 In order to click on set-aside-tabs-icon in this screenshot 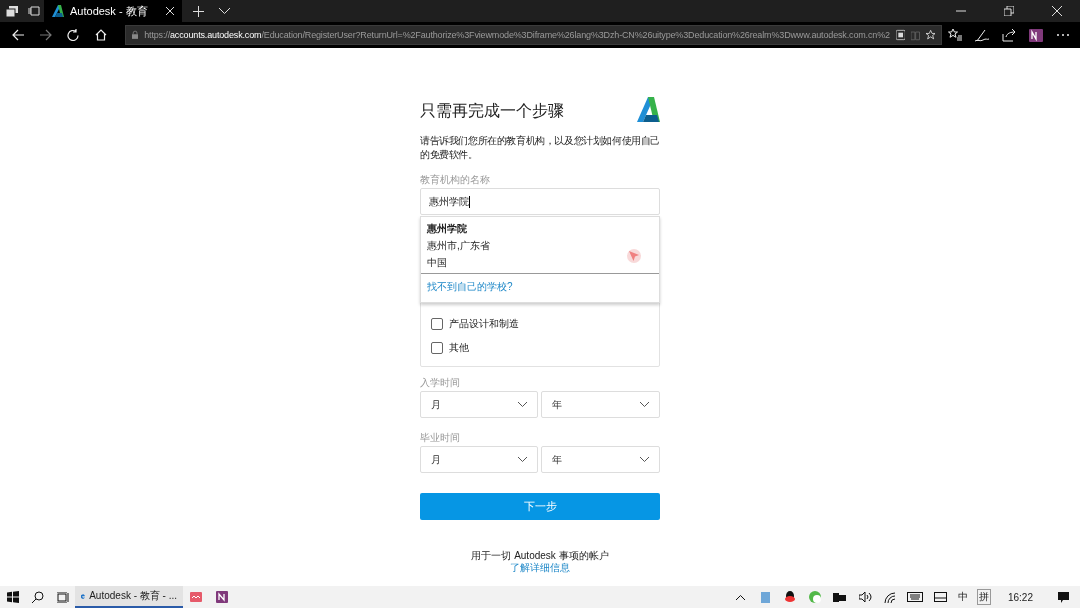, I will do `click(34, 11)`.